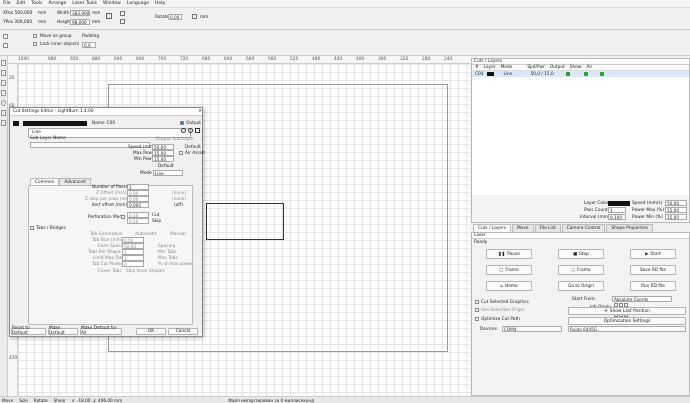 The image size is (690, 403). I want to click on width-field: 383,900, so click(80, 13).